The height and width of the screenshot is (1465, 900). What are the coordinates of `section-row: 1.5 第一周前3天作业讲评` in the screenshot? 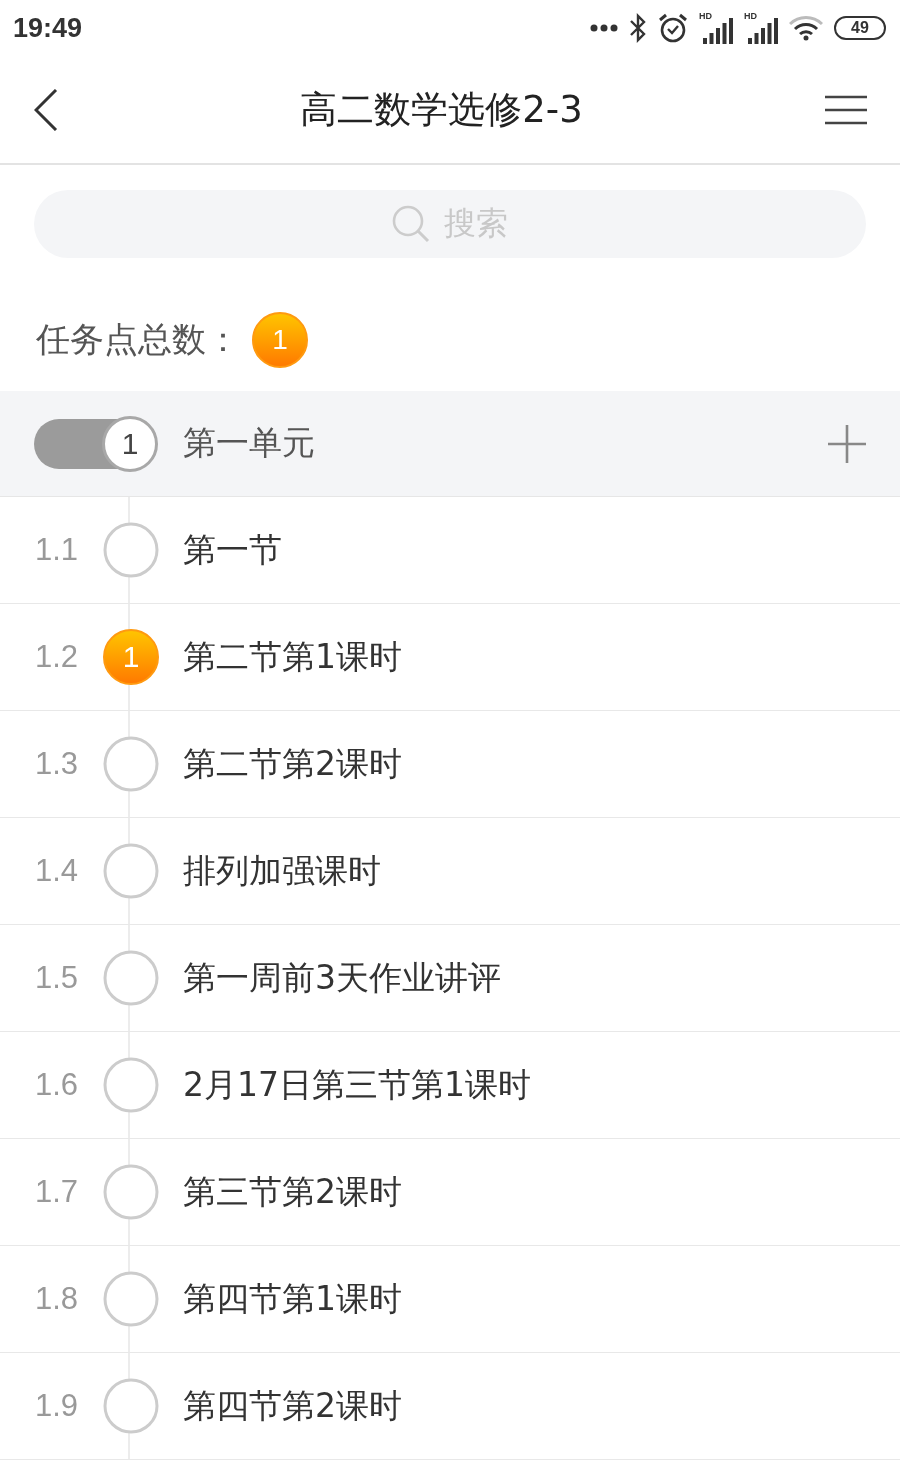 It's located at (450, 978).